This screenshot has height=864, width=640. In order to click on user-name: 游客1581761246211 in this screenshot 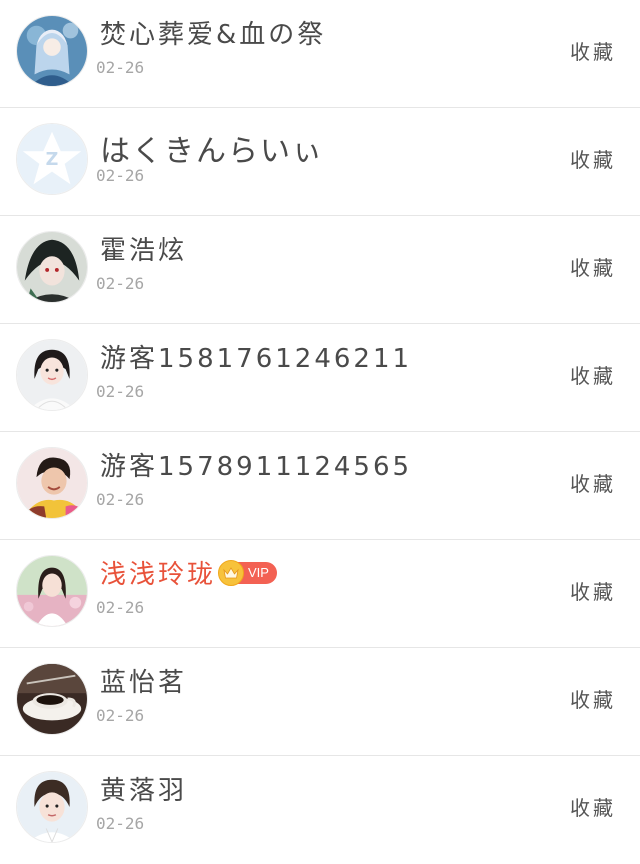, I will do `click(256, 359)`.